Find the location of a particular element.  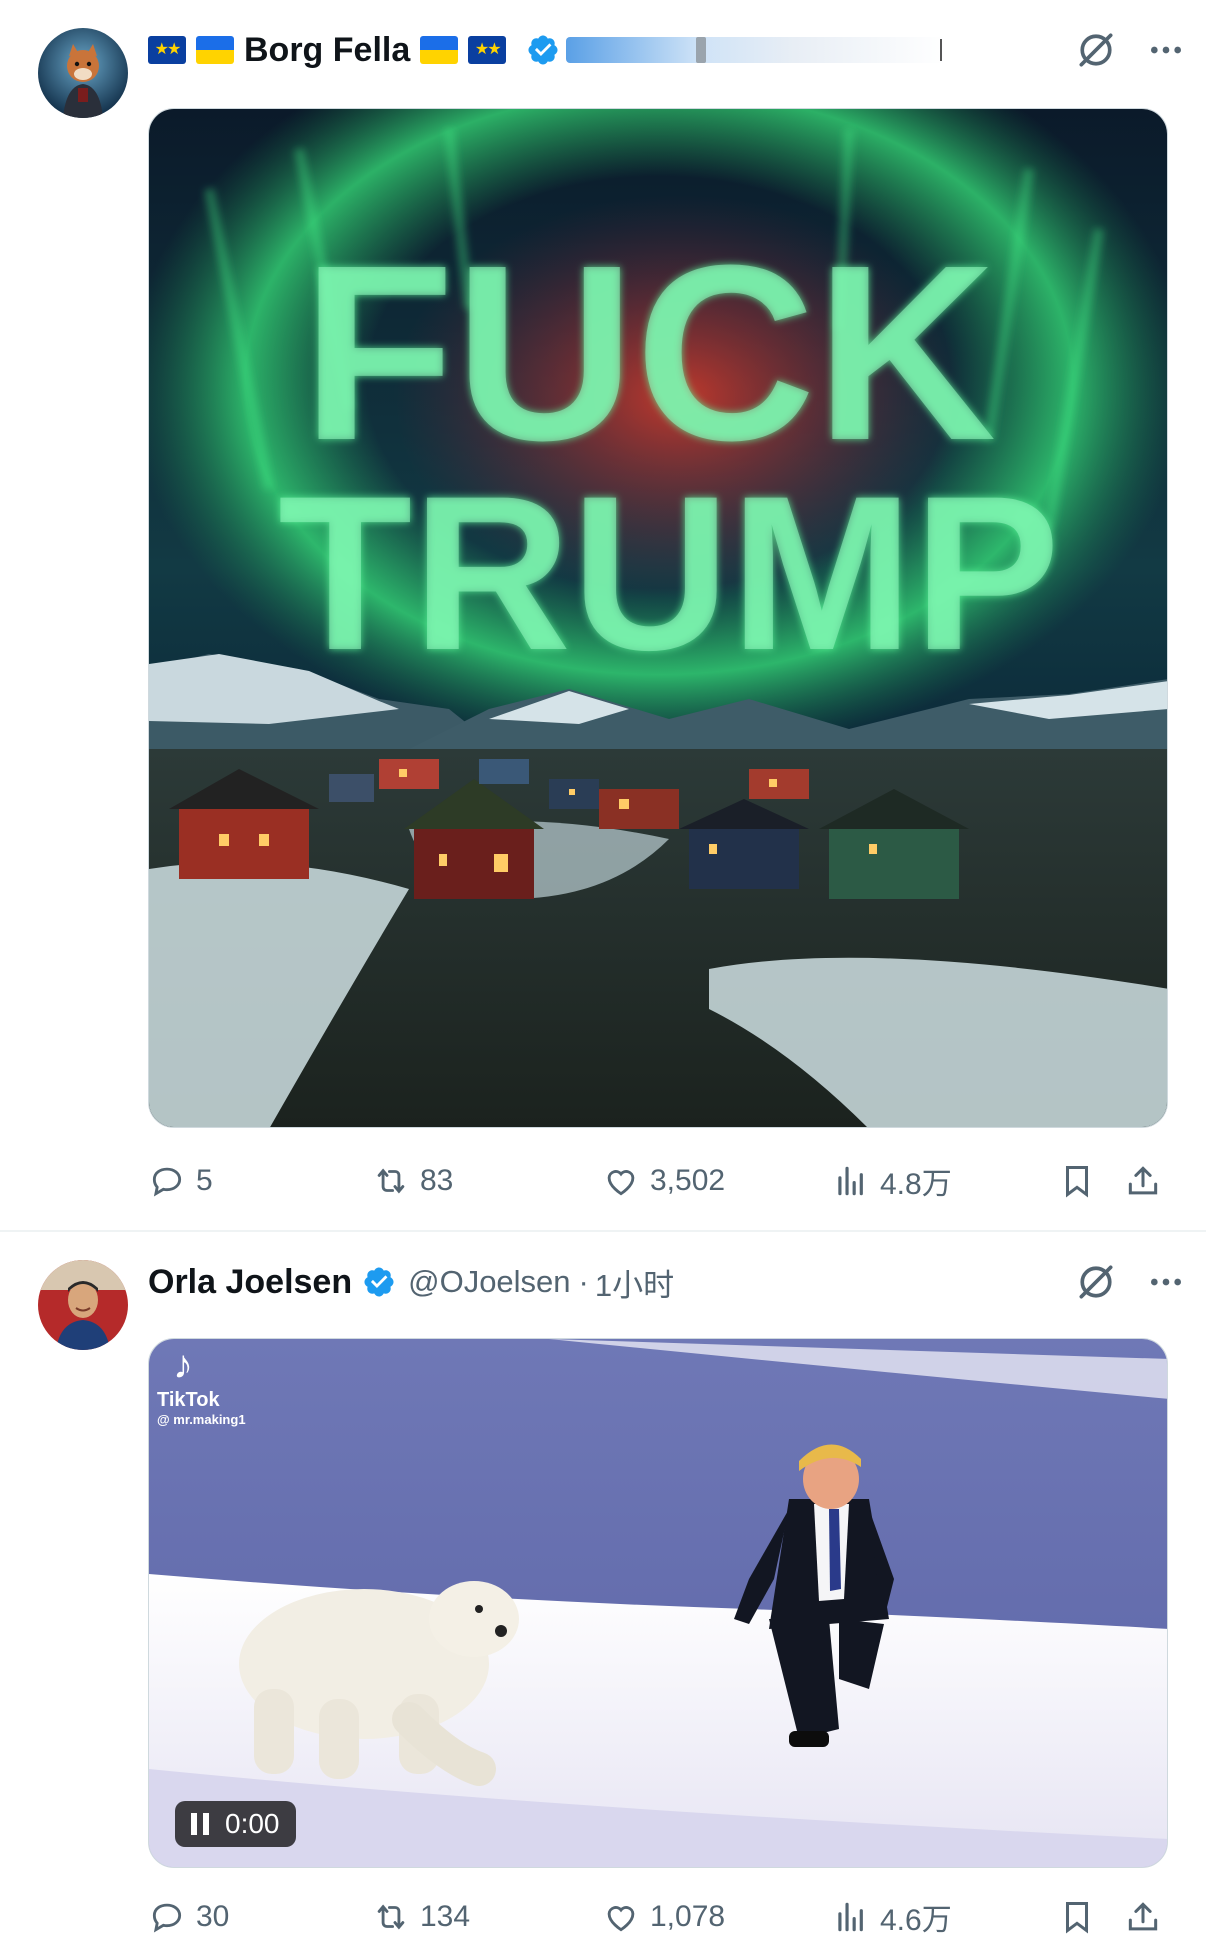

like-button: 1,078 is located at coordinates (663, 1917).